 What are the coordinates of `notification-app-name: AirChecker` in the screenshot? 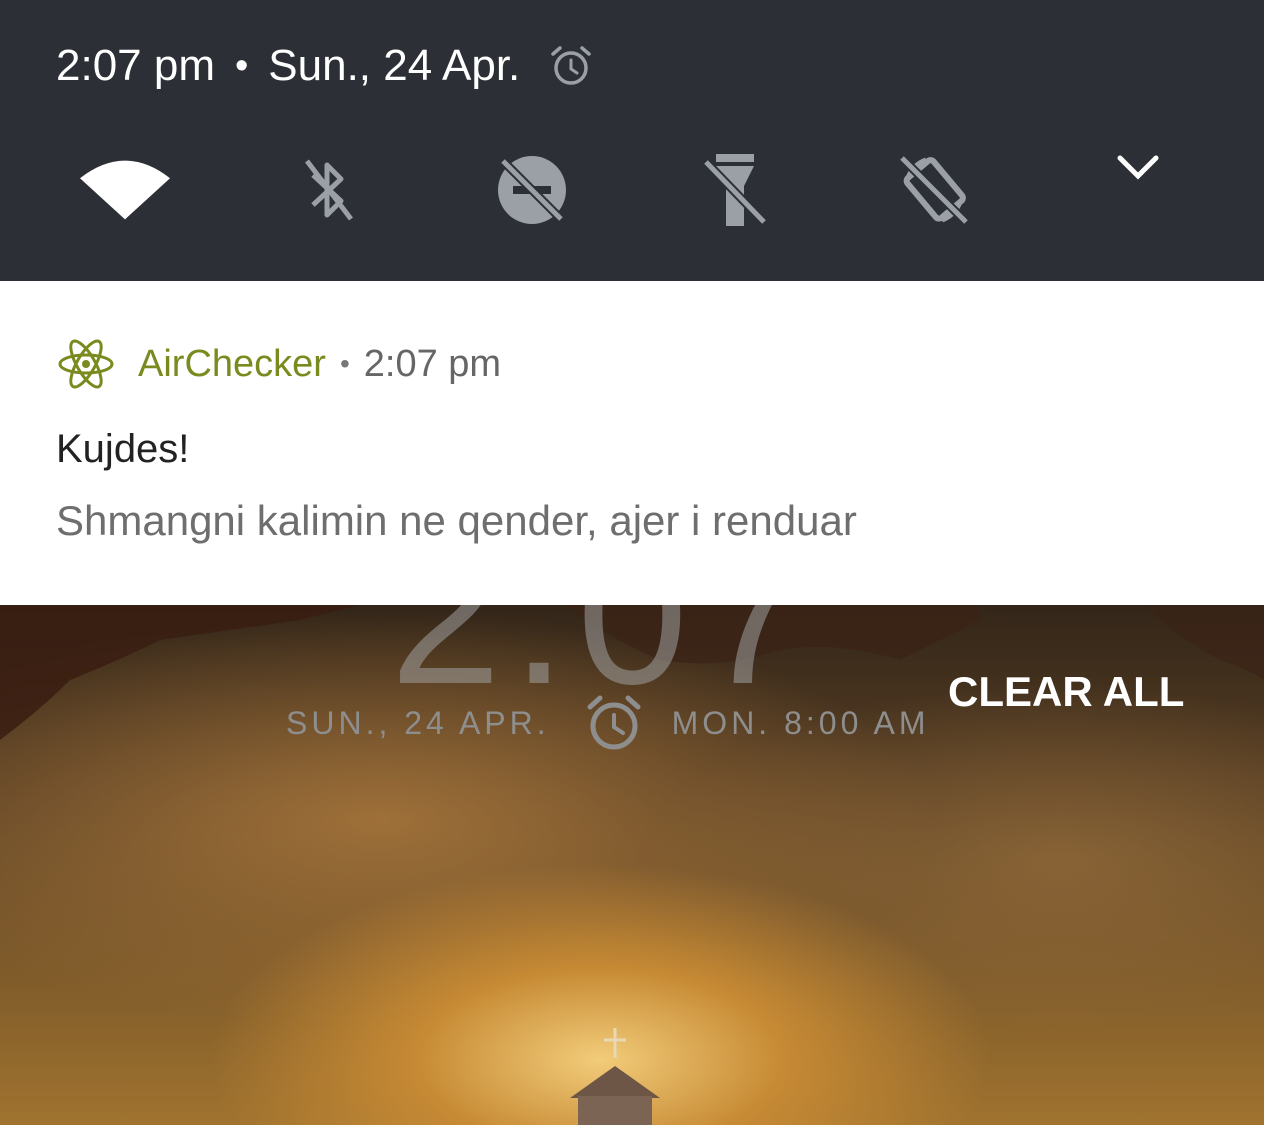 It's located at (232, 363).